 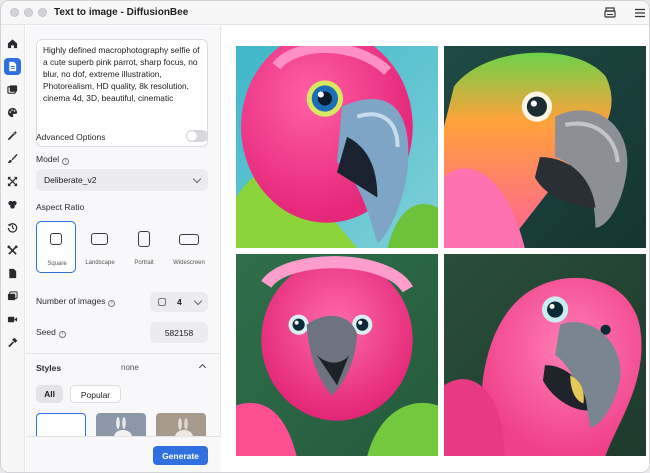 I want to click on seed-label-text: Seed, so click(x=46, y=332).